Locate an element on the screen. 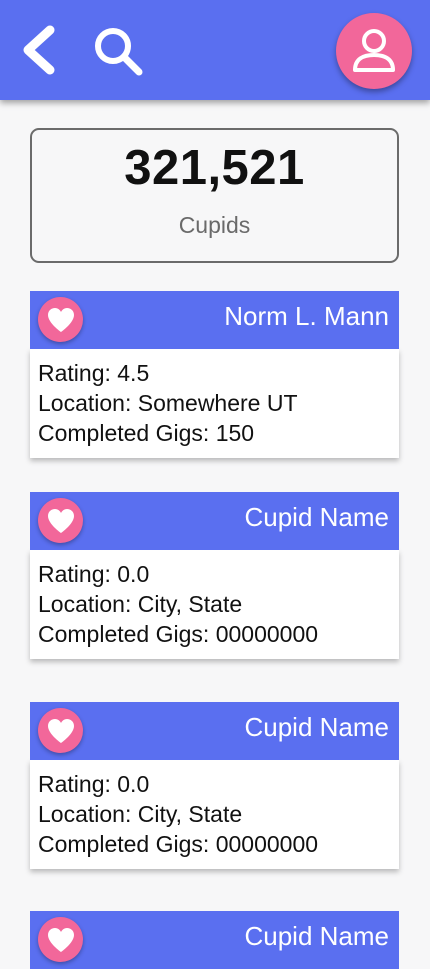 The width and height of the screenshot is (430, 969). back-button is located at coordinates (38, 50).